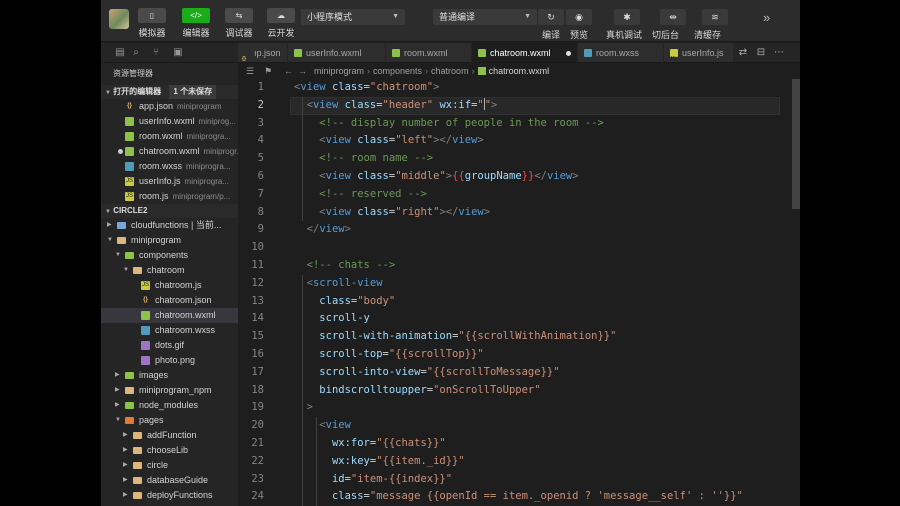  I want to click on tab-userinfo-js: JS userInfo.js, so click(699, 52).